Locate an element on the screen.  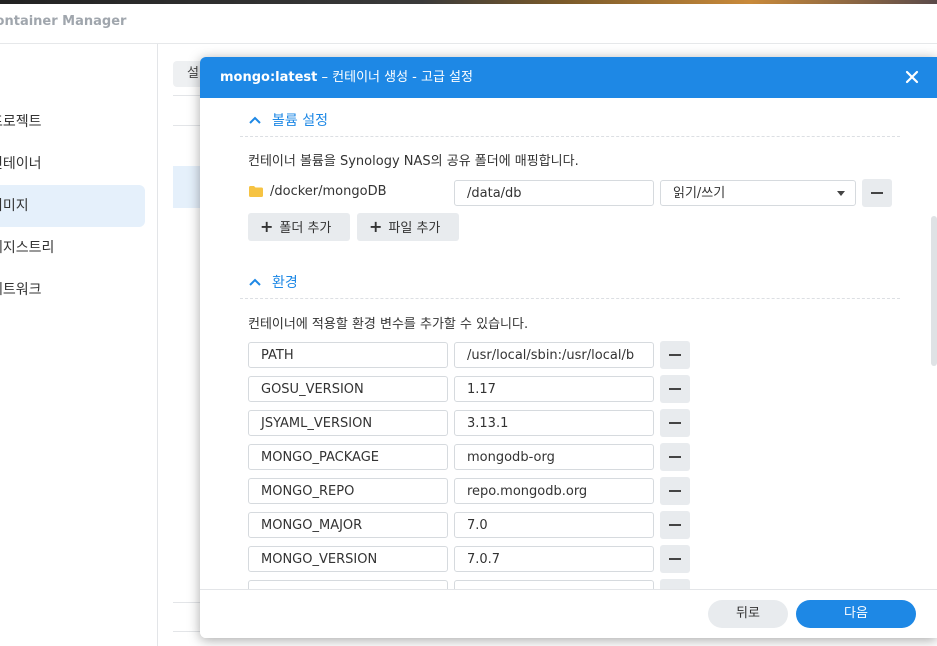
env-value-field is located at coordinates (554, 584).